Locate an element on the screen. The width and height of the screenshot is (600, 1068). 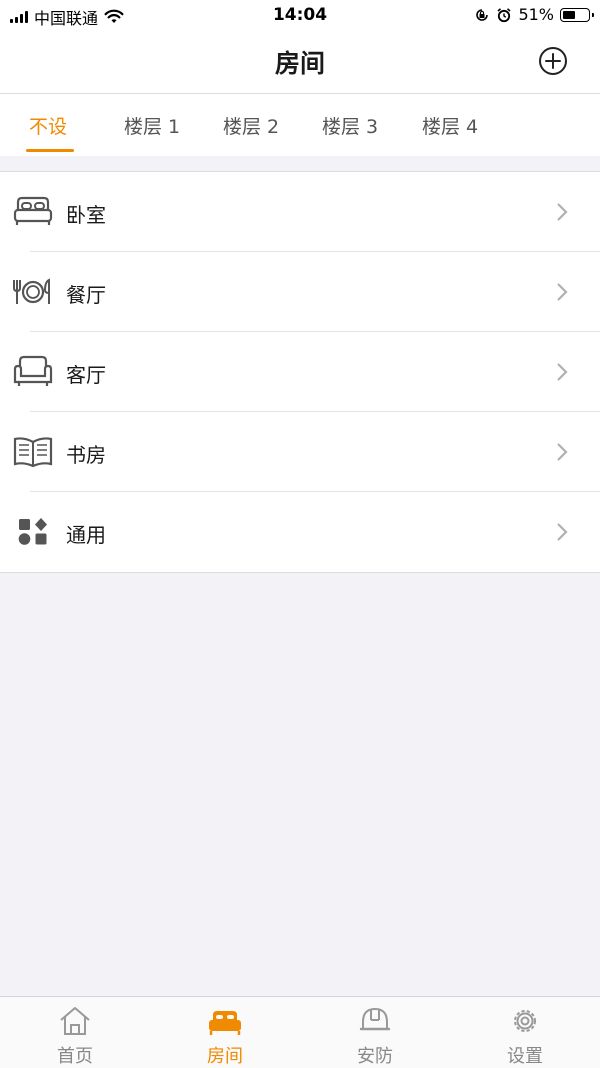
room-label: 卧室 is located at coordinates (86, 215).